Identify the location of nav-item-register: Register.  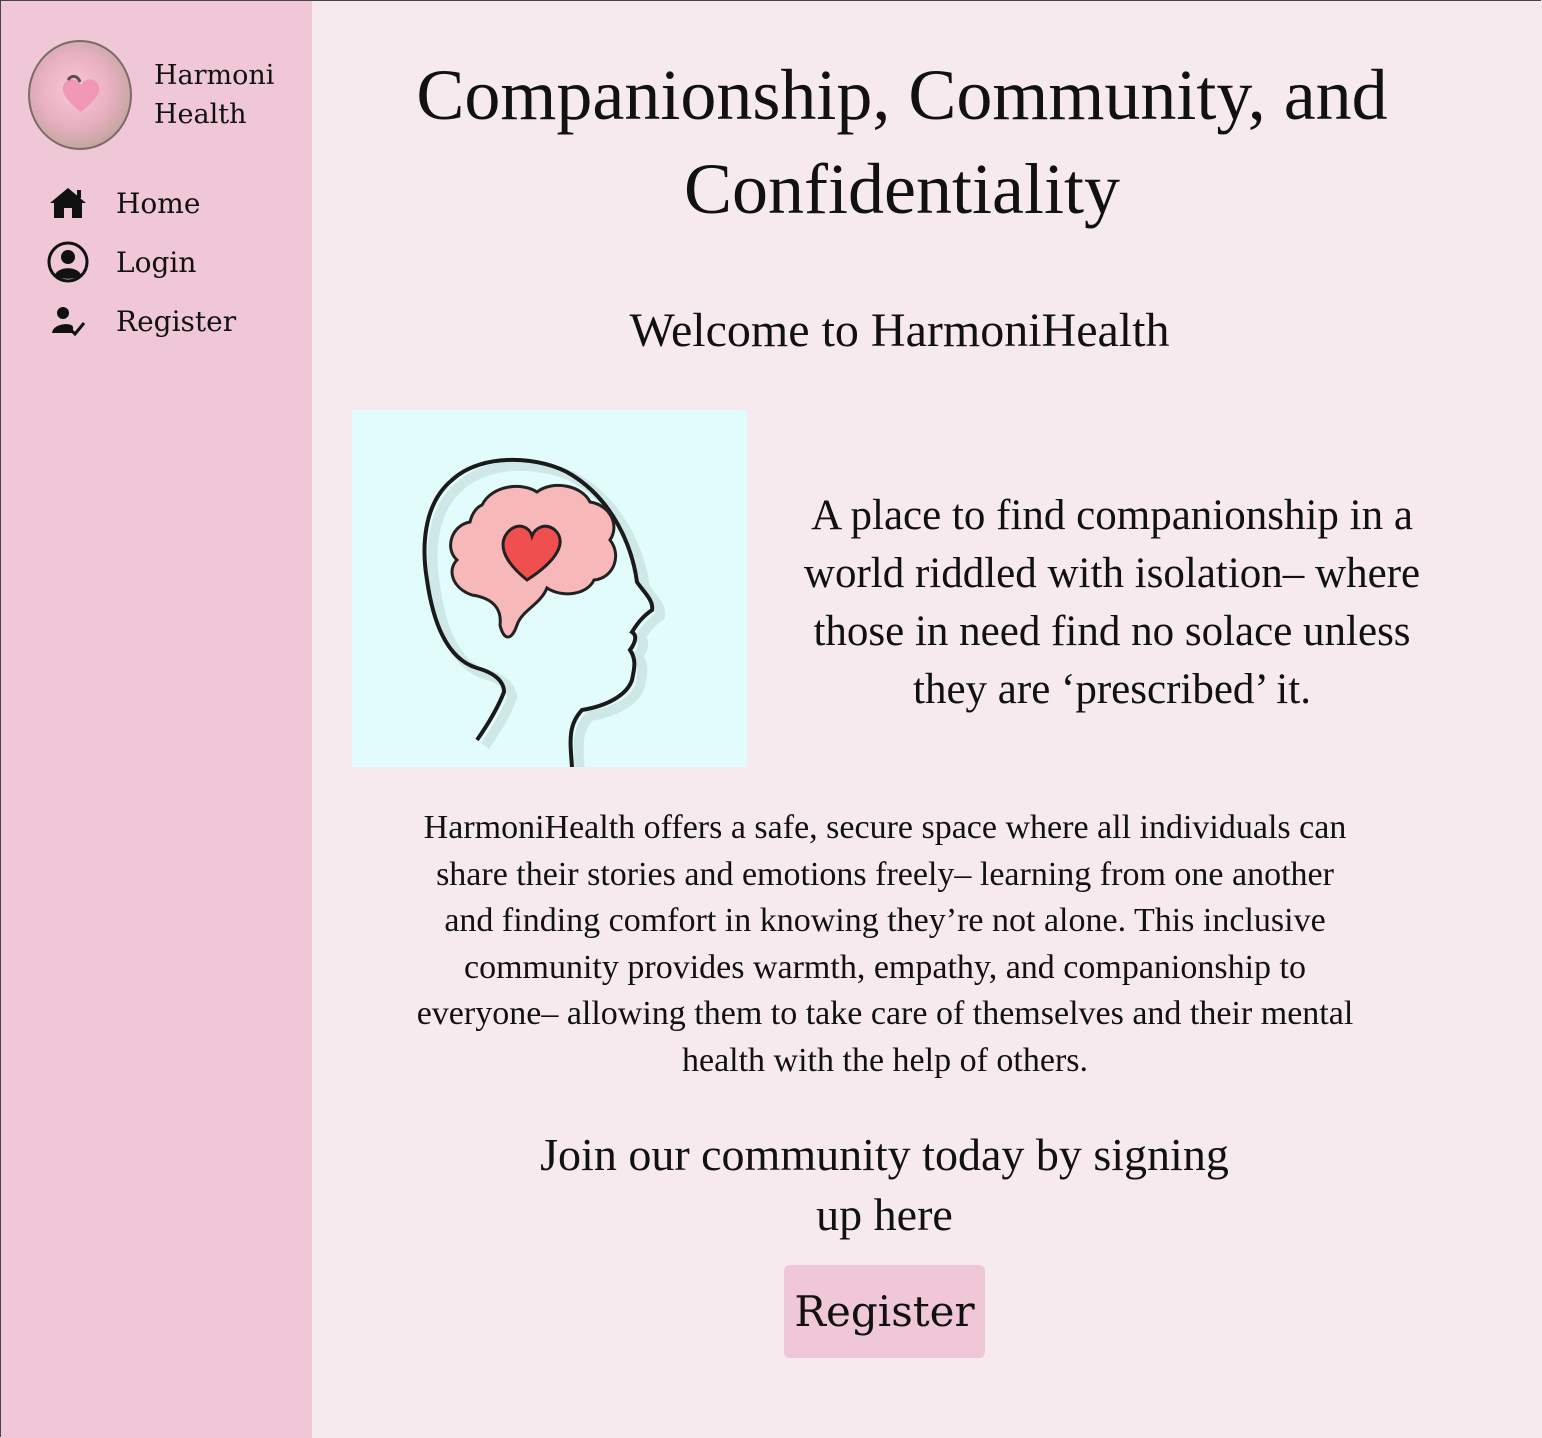
(141, 321).